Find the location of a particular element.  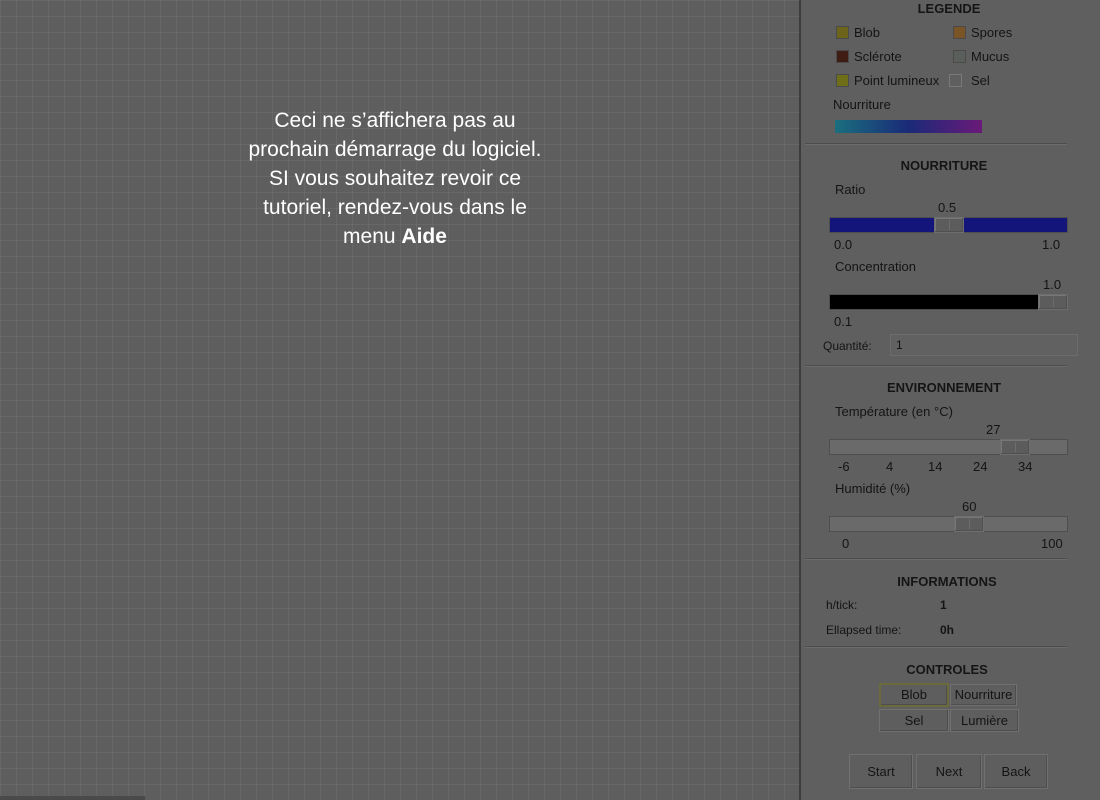

quantity-input is located at coordinates (984, 345).